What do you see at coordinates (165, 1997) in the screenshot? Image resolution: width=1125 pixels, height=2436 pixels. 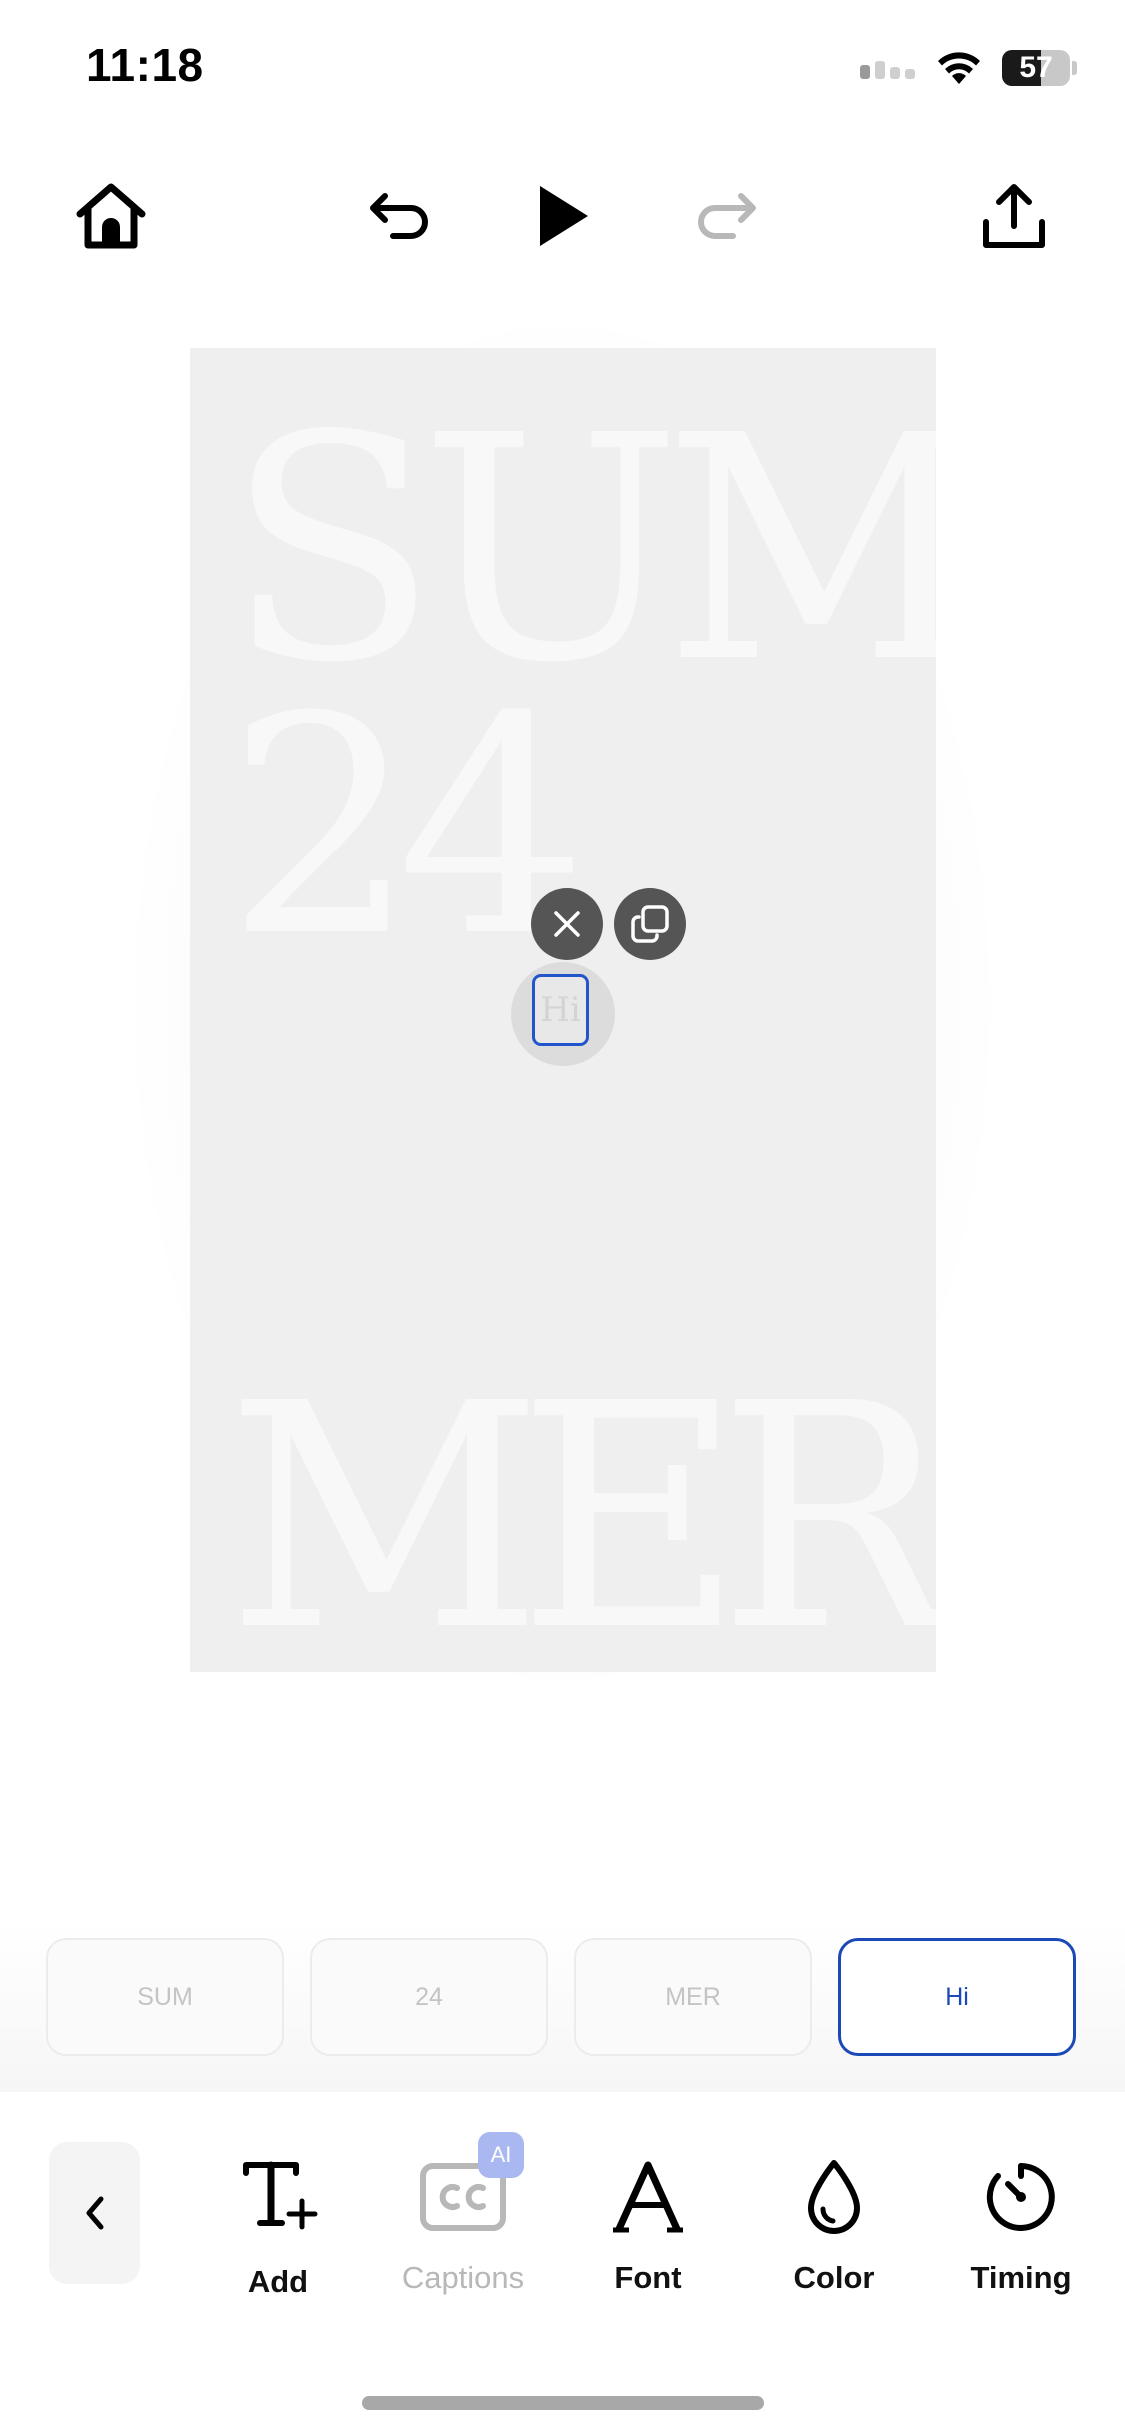 I see `layer-chip-sum: SUM` at bounding box center [165, 1997].